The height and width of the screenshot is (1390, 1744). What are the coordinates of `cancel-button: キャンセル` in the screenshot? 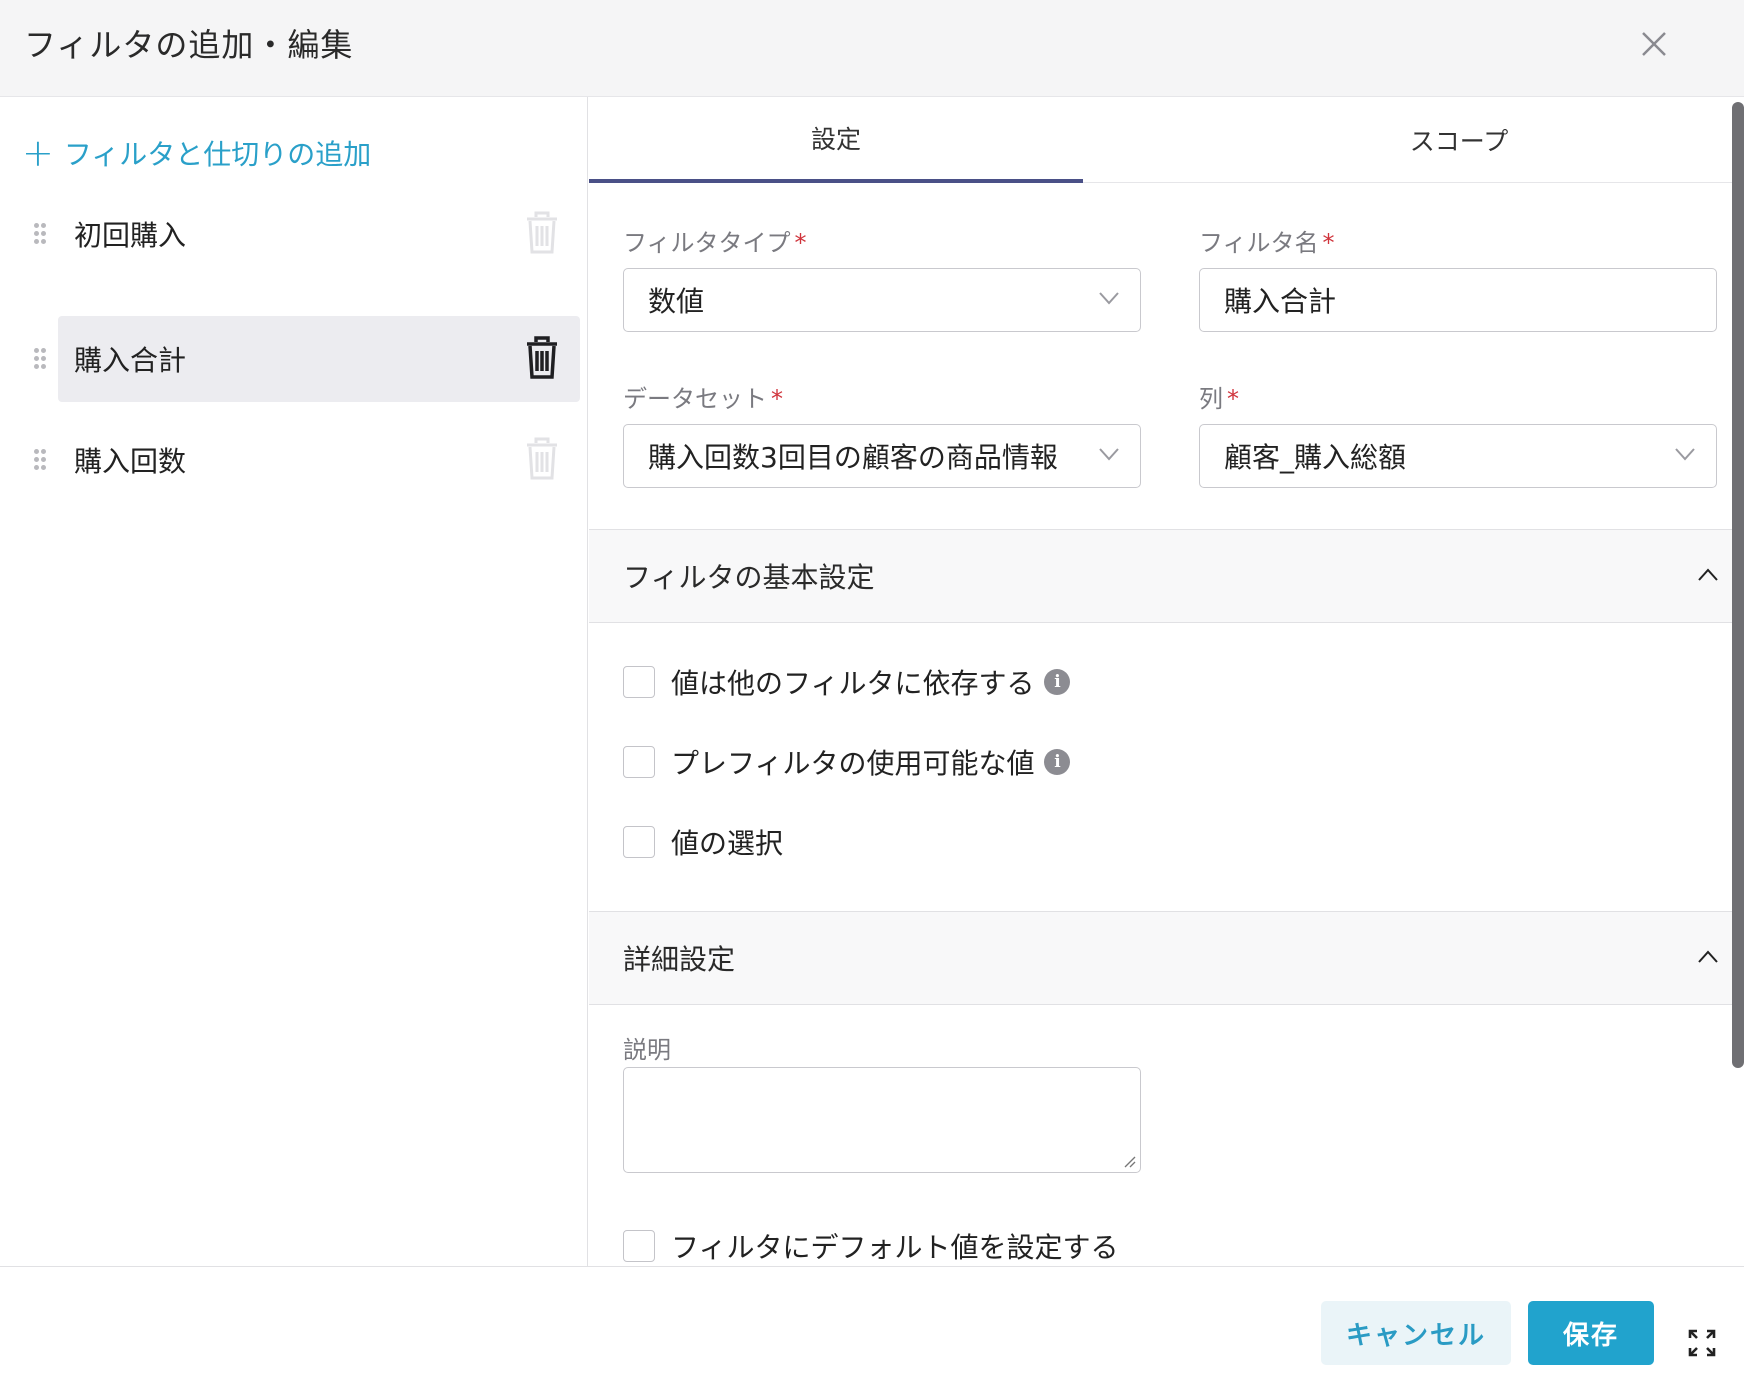 It's located at (1416, 1333).